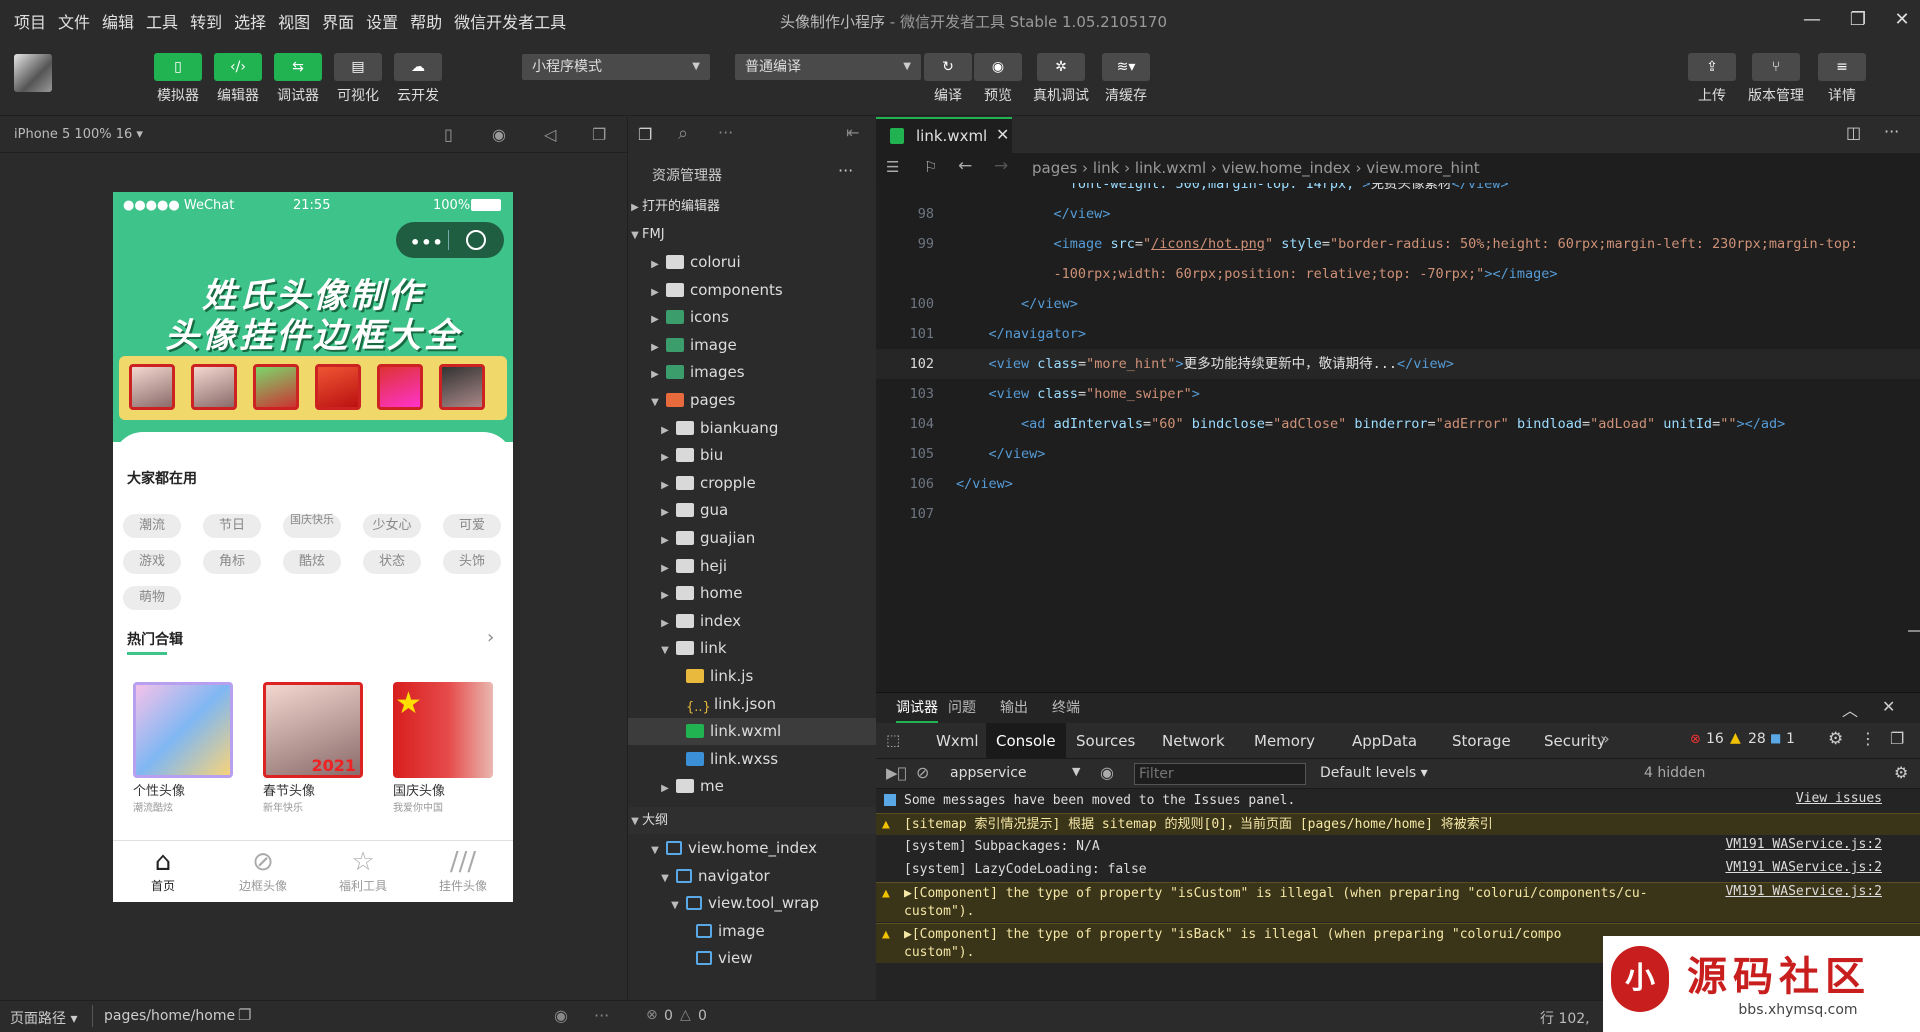 Image resolution: width=1920 pixels, height=1032 pixels. I want to click on info-count: 1, so click(1790, 739).